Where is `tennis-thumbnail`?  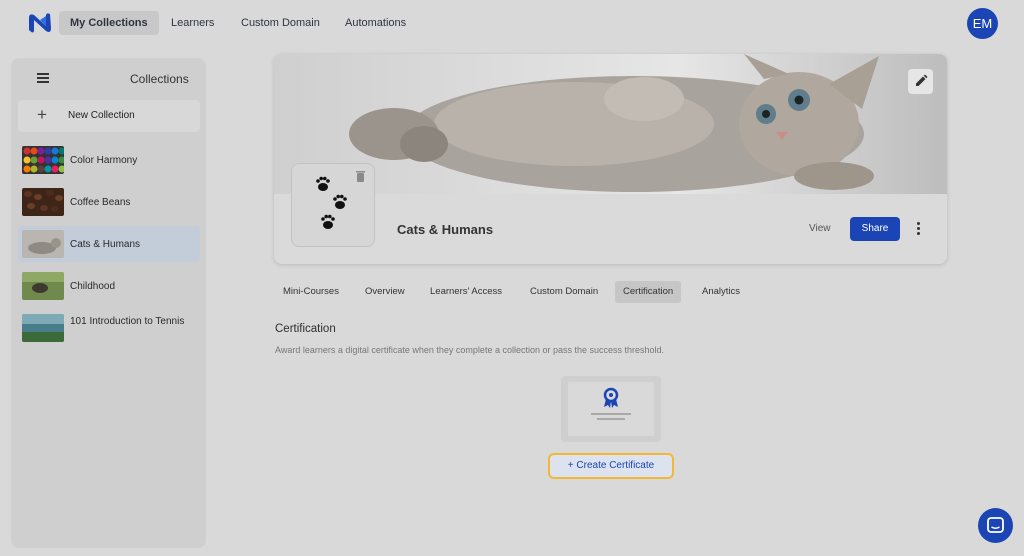 tennis-thumbnail is located at coordinates (43, 328).